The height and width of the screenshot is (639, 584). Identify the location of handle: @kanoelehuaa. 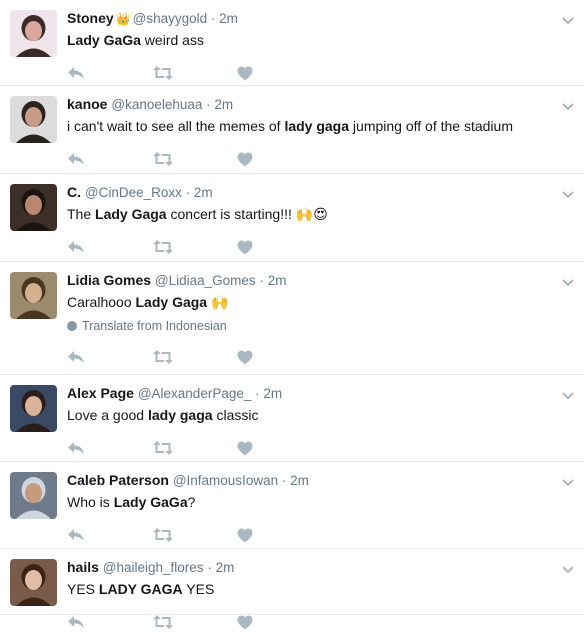
(156, 104).